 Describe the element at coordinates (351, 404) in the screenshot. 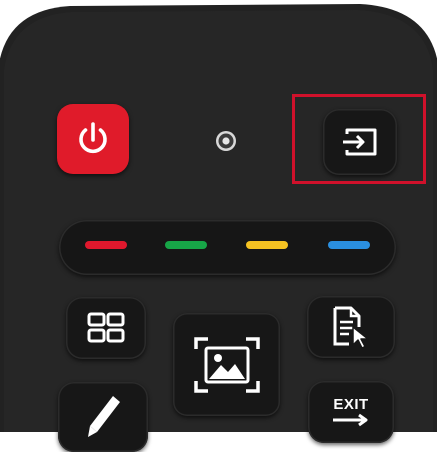

I see `exit-label: EXIT` at that location.